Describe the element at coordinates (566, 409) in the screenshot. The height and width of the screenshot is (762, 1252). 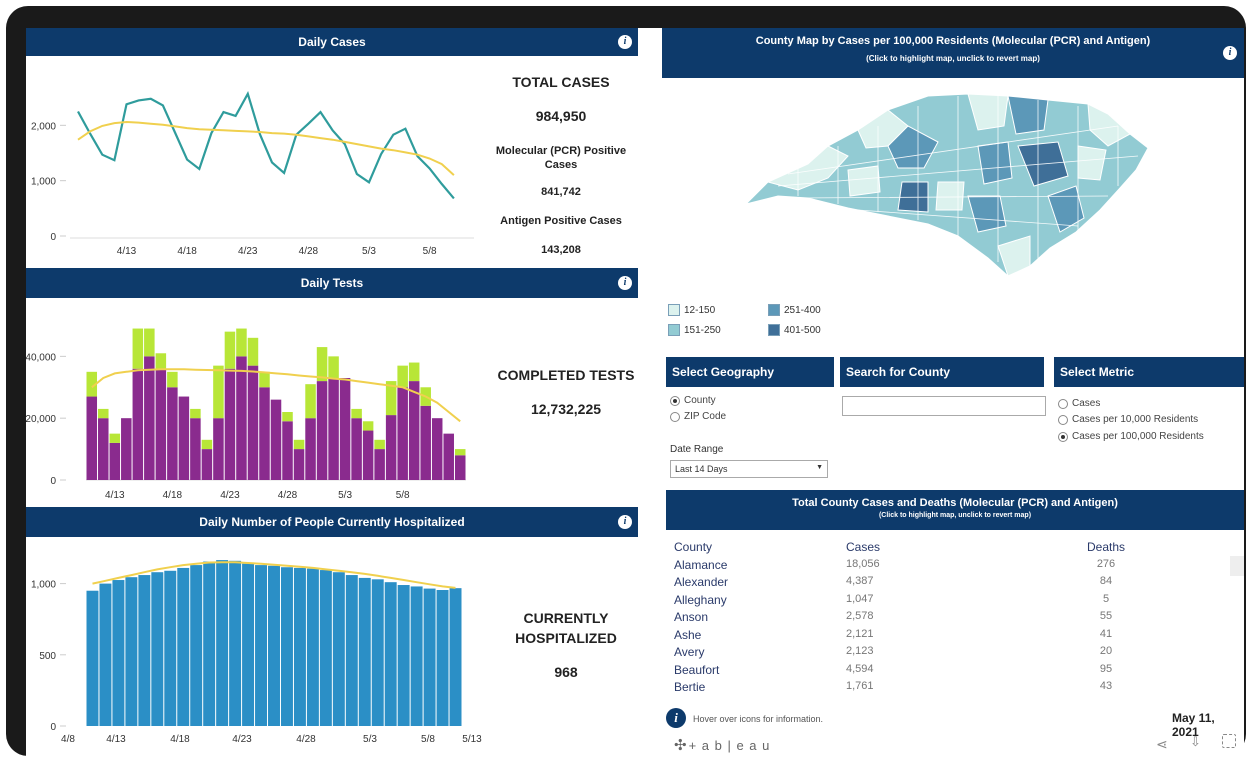
I see `completed-tests-value: 12,732,225` at that location.